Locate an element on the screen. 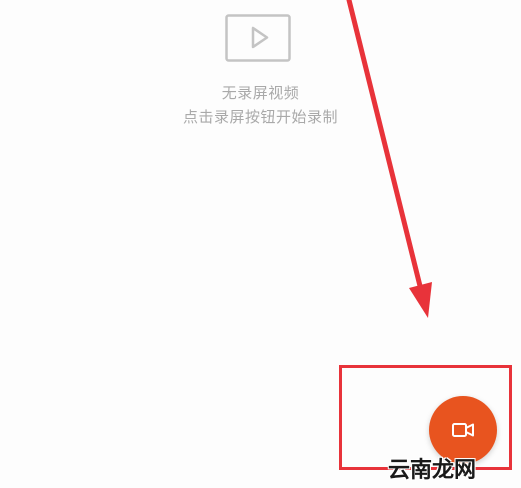 This screenshot has width=521, height=488. watermark-logo: 云南龙网 is located at coordinates (432, 470).